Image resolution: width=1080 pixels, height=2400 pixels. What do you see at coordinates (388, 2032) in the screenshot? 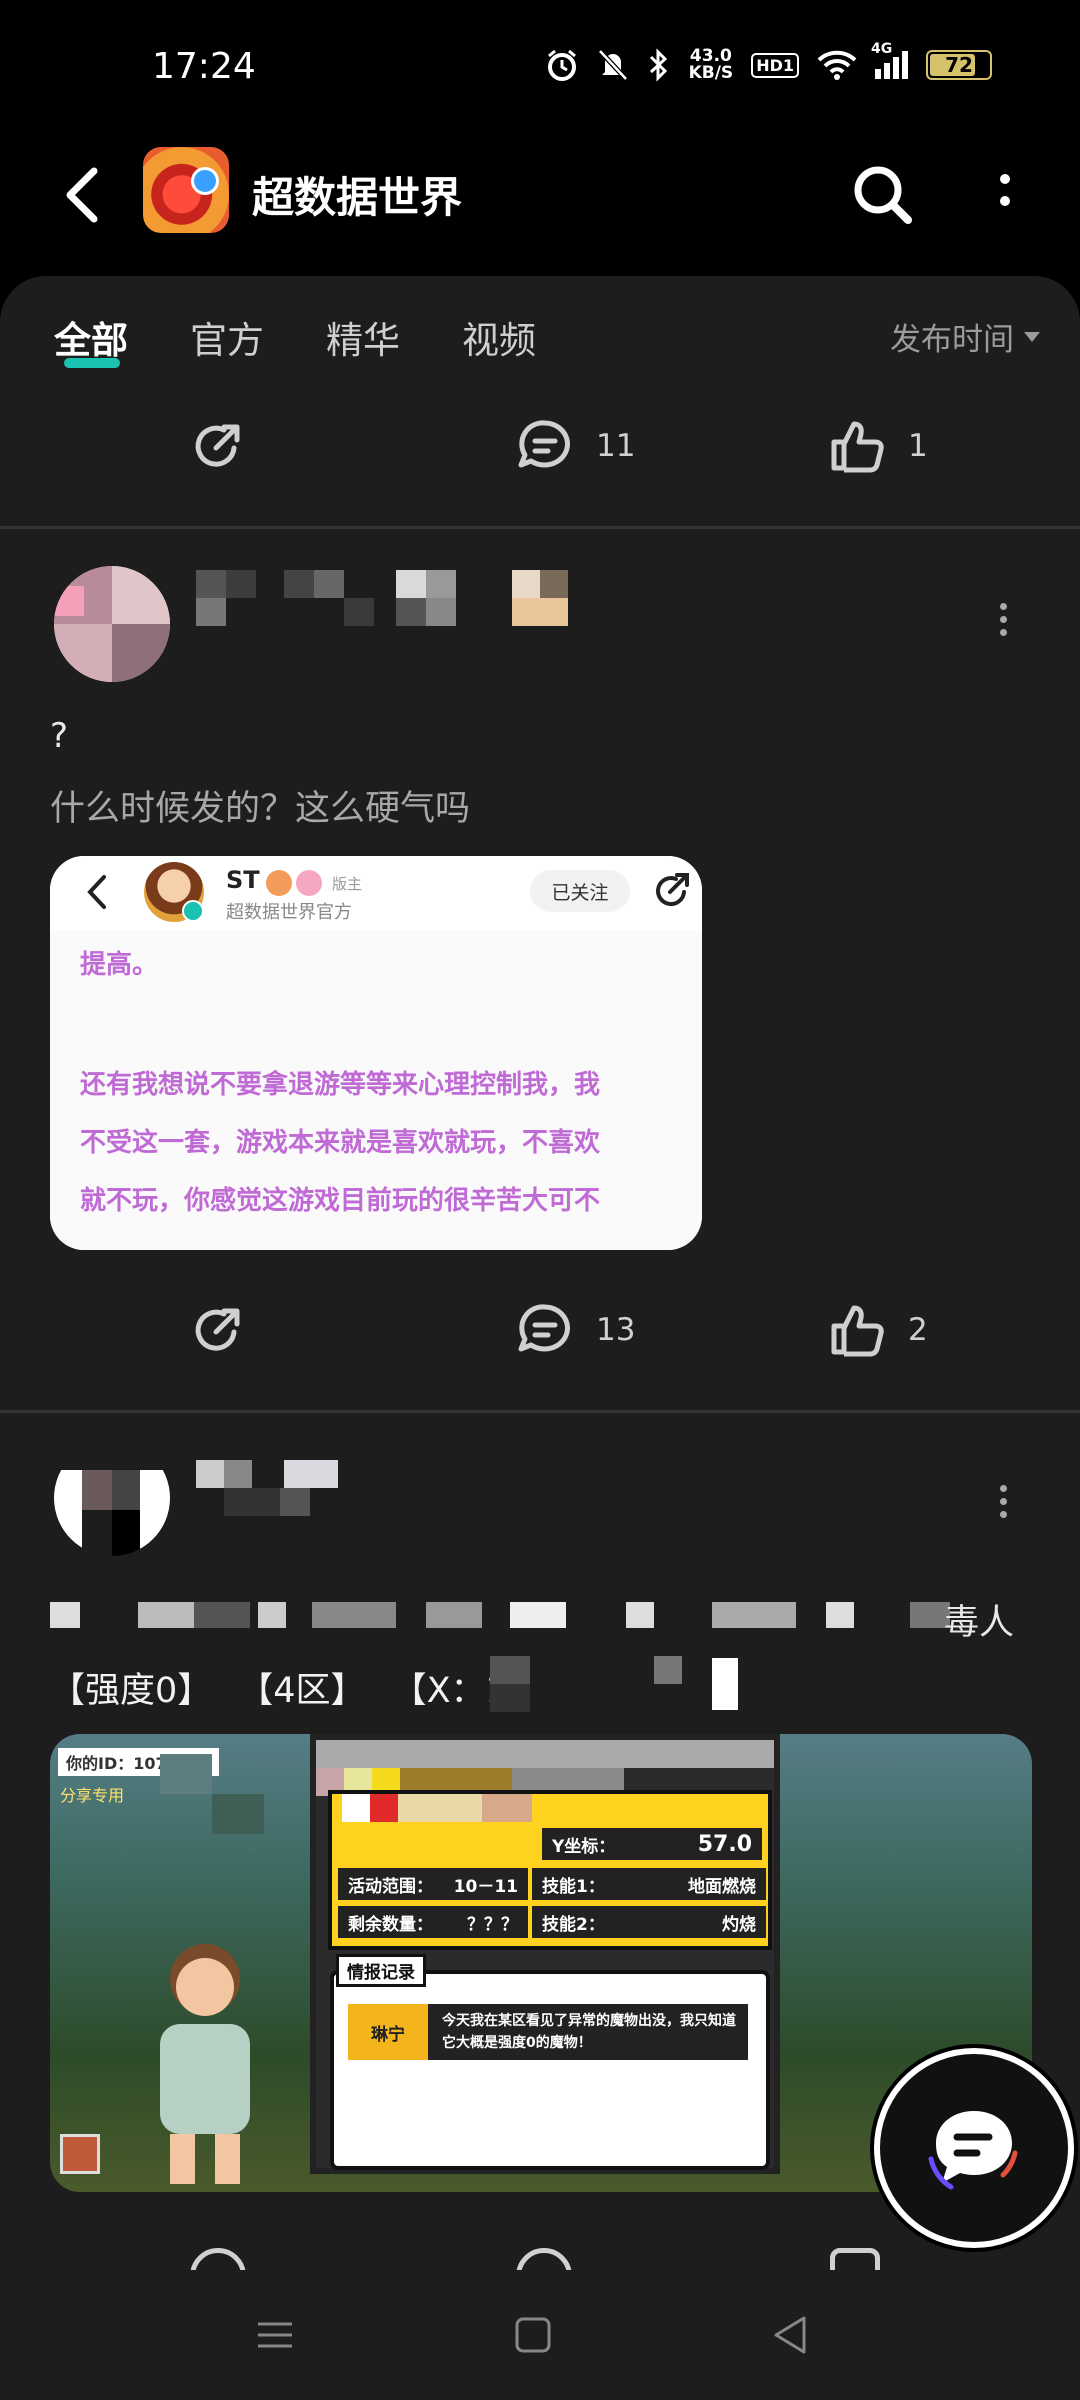
I see `intel-speaker: 琳宁` at bounding box center [388, 2032].